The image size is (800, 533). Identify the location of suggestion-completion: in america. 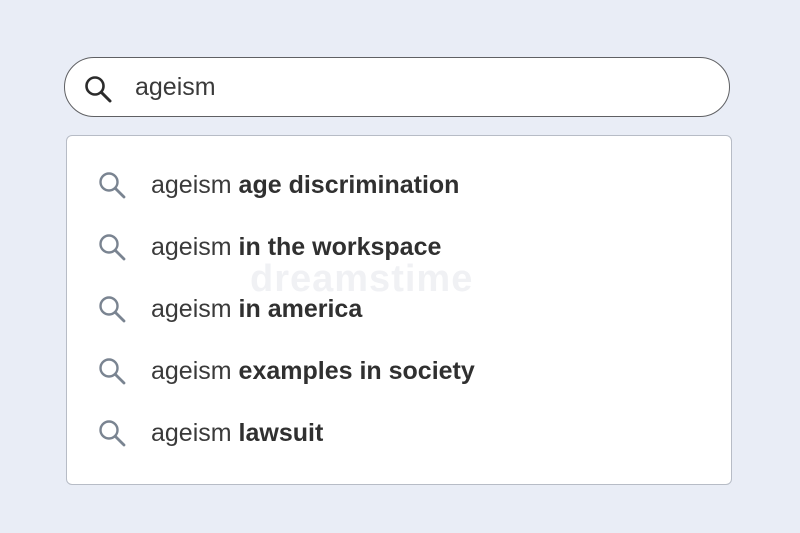
(300, 309).